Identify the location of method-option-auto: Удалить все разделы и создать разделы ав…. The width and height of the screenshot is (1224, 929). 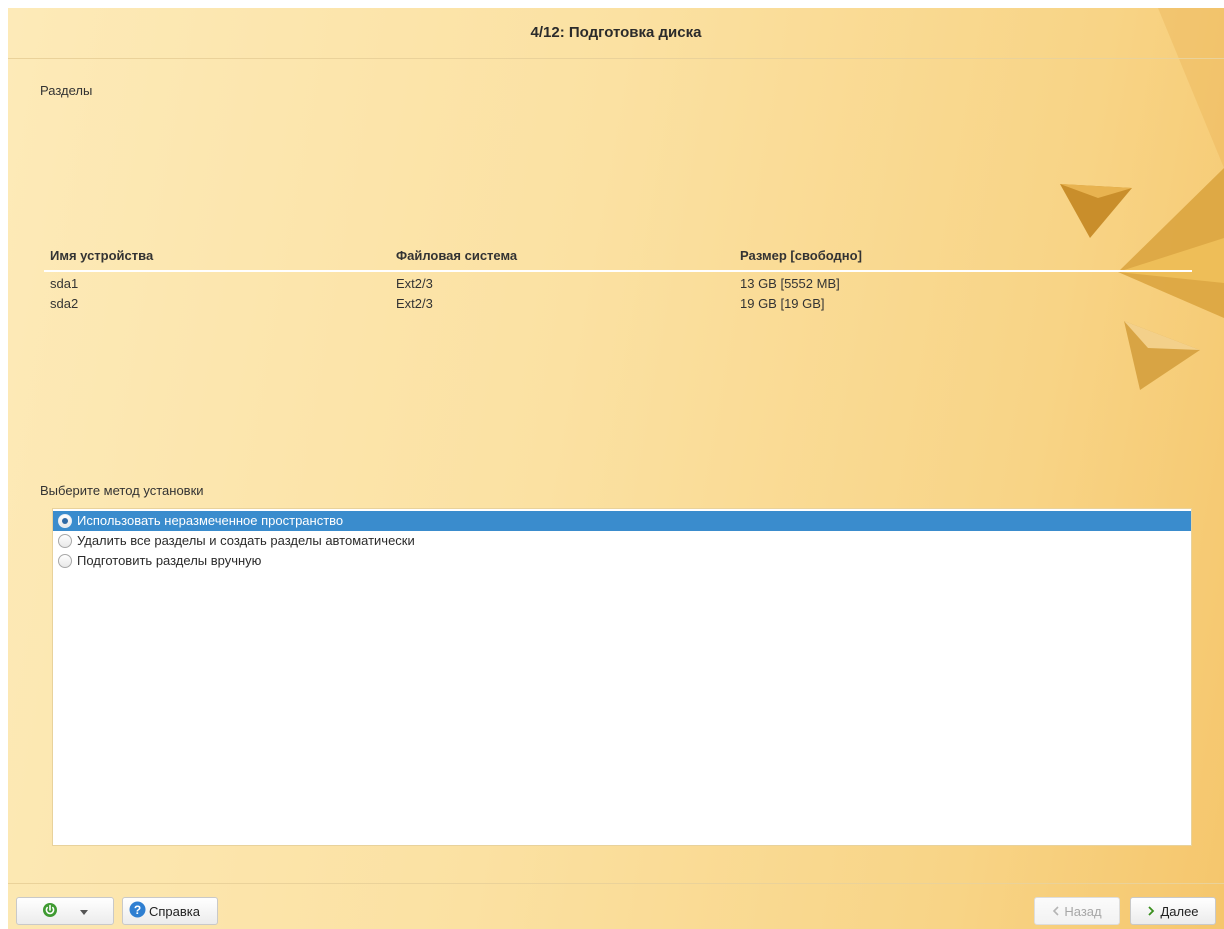
(622, 541).